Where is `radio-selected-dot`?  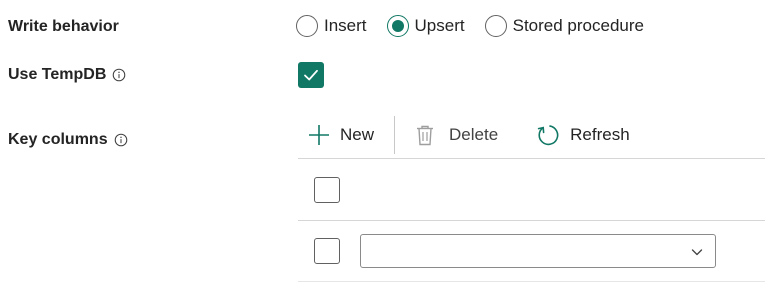 radio-selected-dot is located at coordinates (397, 26).